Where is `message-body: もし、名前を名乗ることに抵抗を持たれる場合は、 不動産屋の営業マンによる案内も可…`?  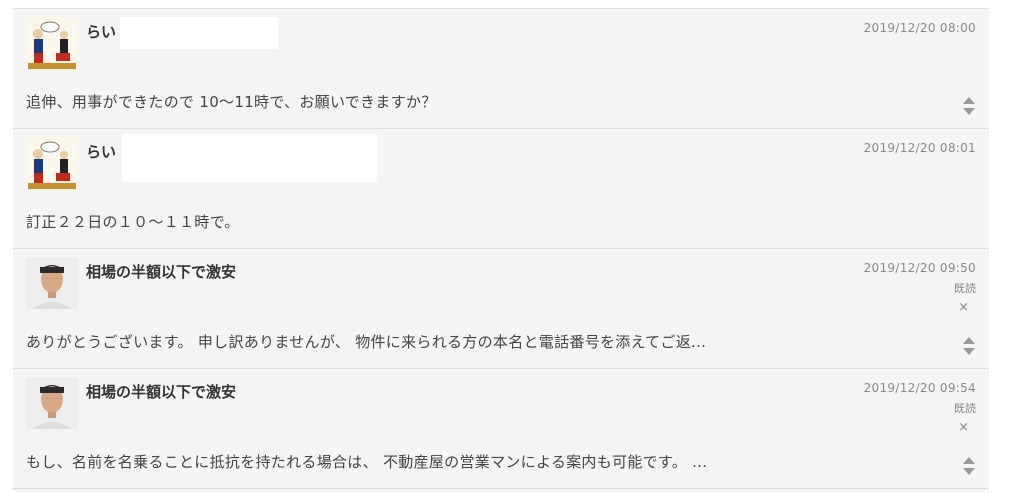
message-body: もし、名前を名乗ることに抵抗を持たれる場合は、 不動産屋の営業マンによる案内も可… is located at coordinates (367, 462).